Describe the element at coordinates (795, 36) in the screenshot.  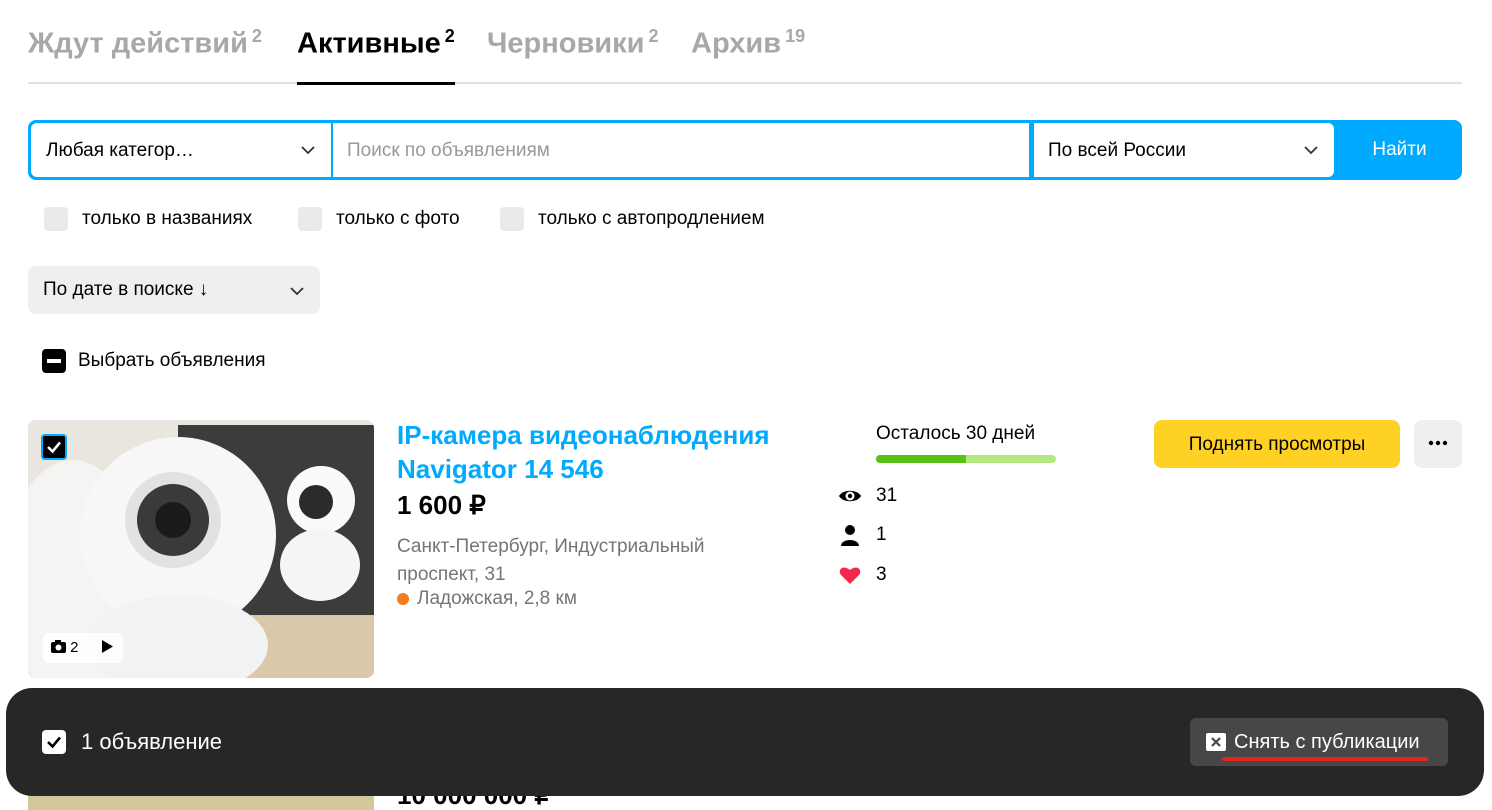
I see `tab-count: 19` at that location.